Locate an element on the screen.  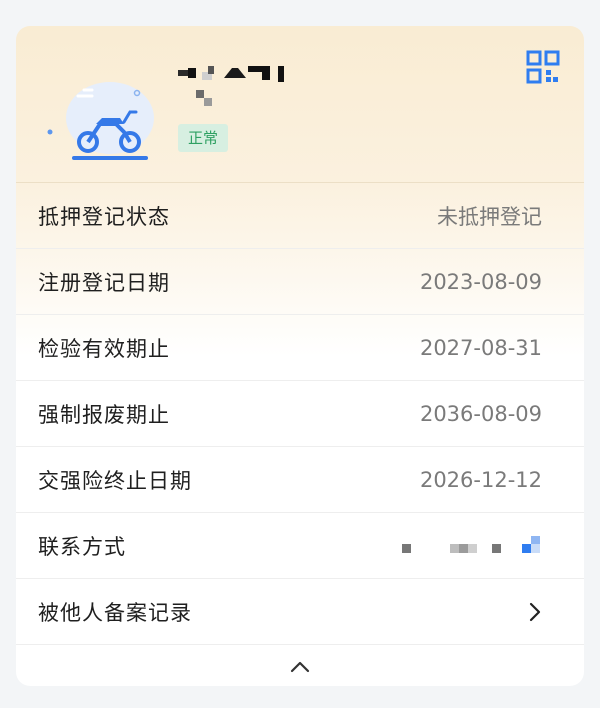
row-label: 注册登记日期 is located at coordinates (104, 282).